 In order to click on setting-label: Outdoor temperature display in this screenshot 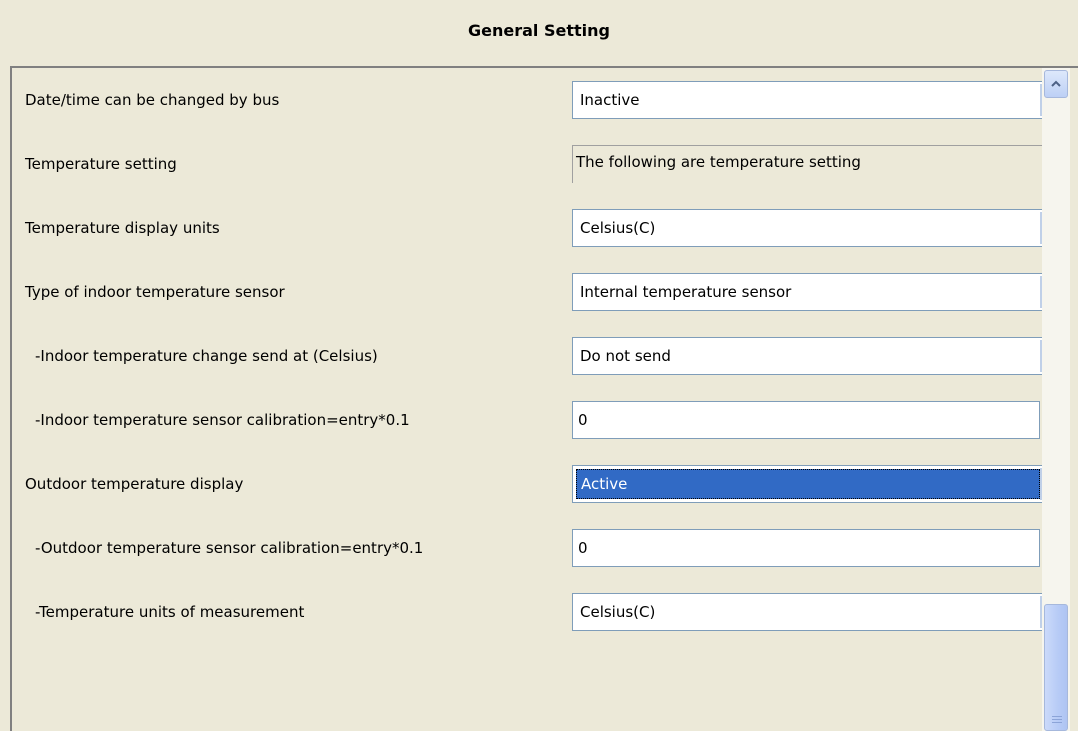, I will do `click(134, 484)`.